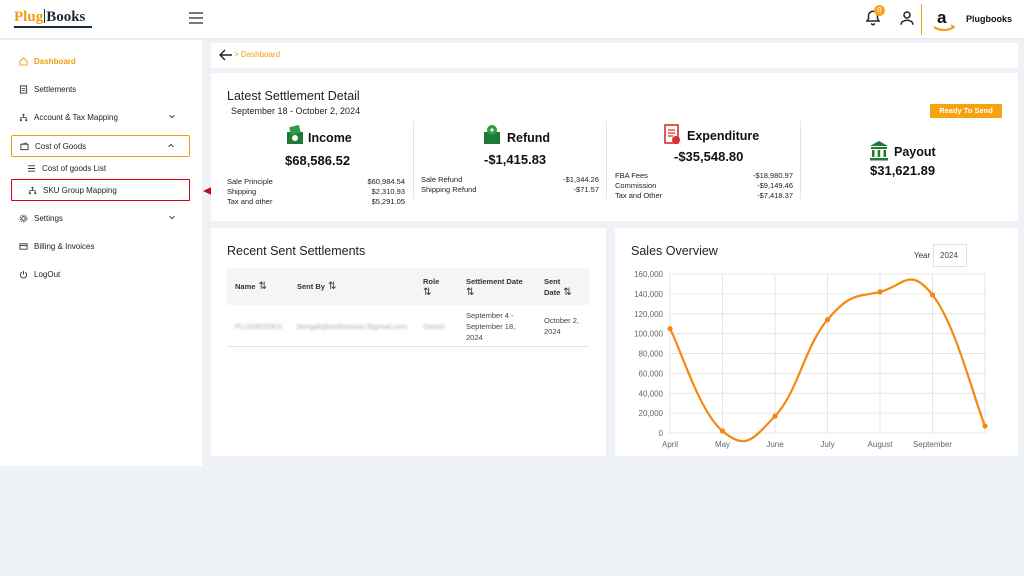 The width and height of the screenshot is (1024, 576). What do you see at coordinates (709, 156) in the screenshot?
I see `expenditure-amount: -$35,548.80` at bounding box center [709, 156].